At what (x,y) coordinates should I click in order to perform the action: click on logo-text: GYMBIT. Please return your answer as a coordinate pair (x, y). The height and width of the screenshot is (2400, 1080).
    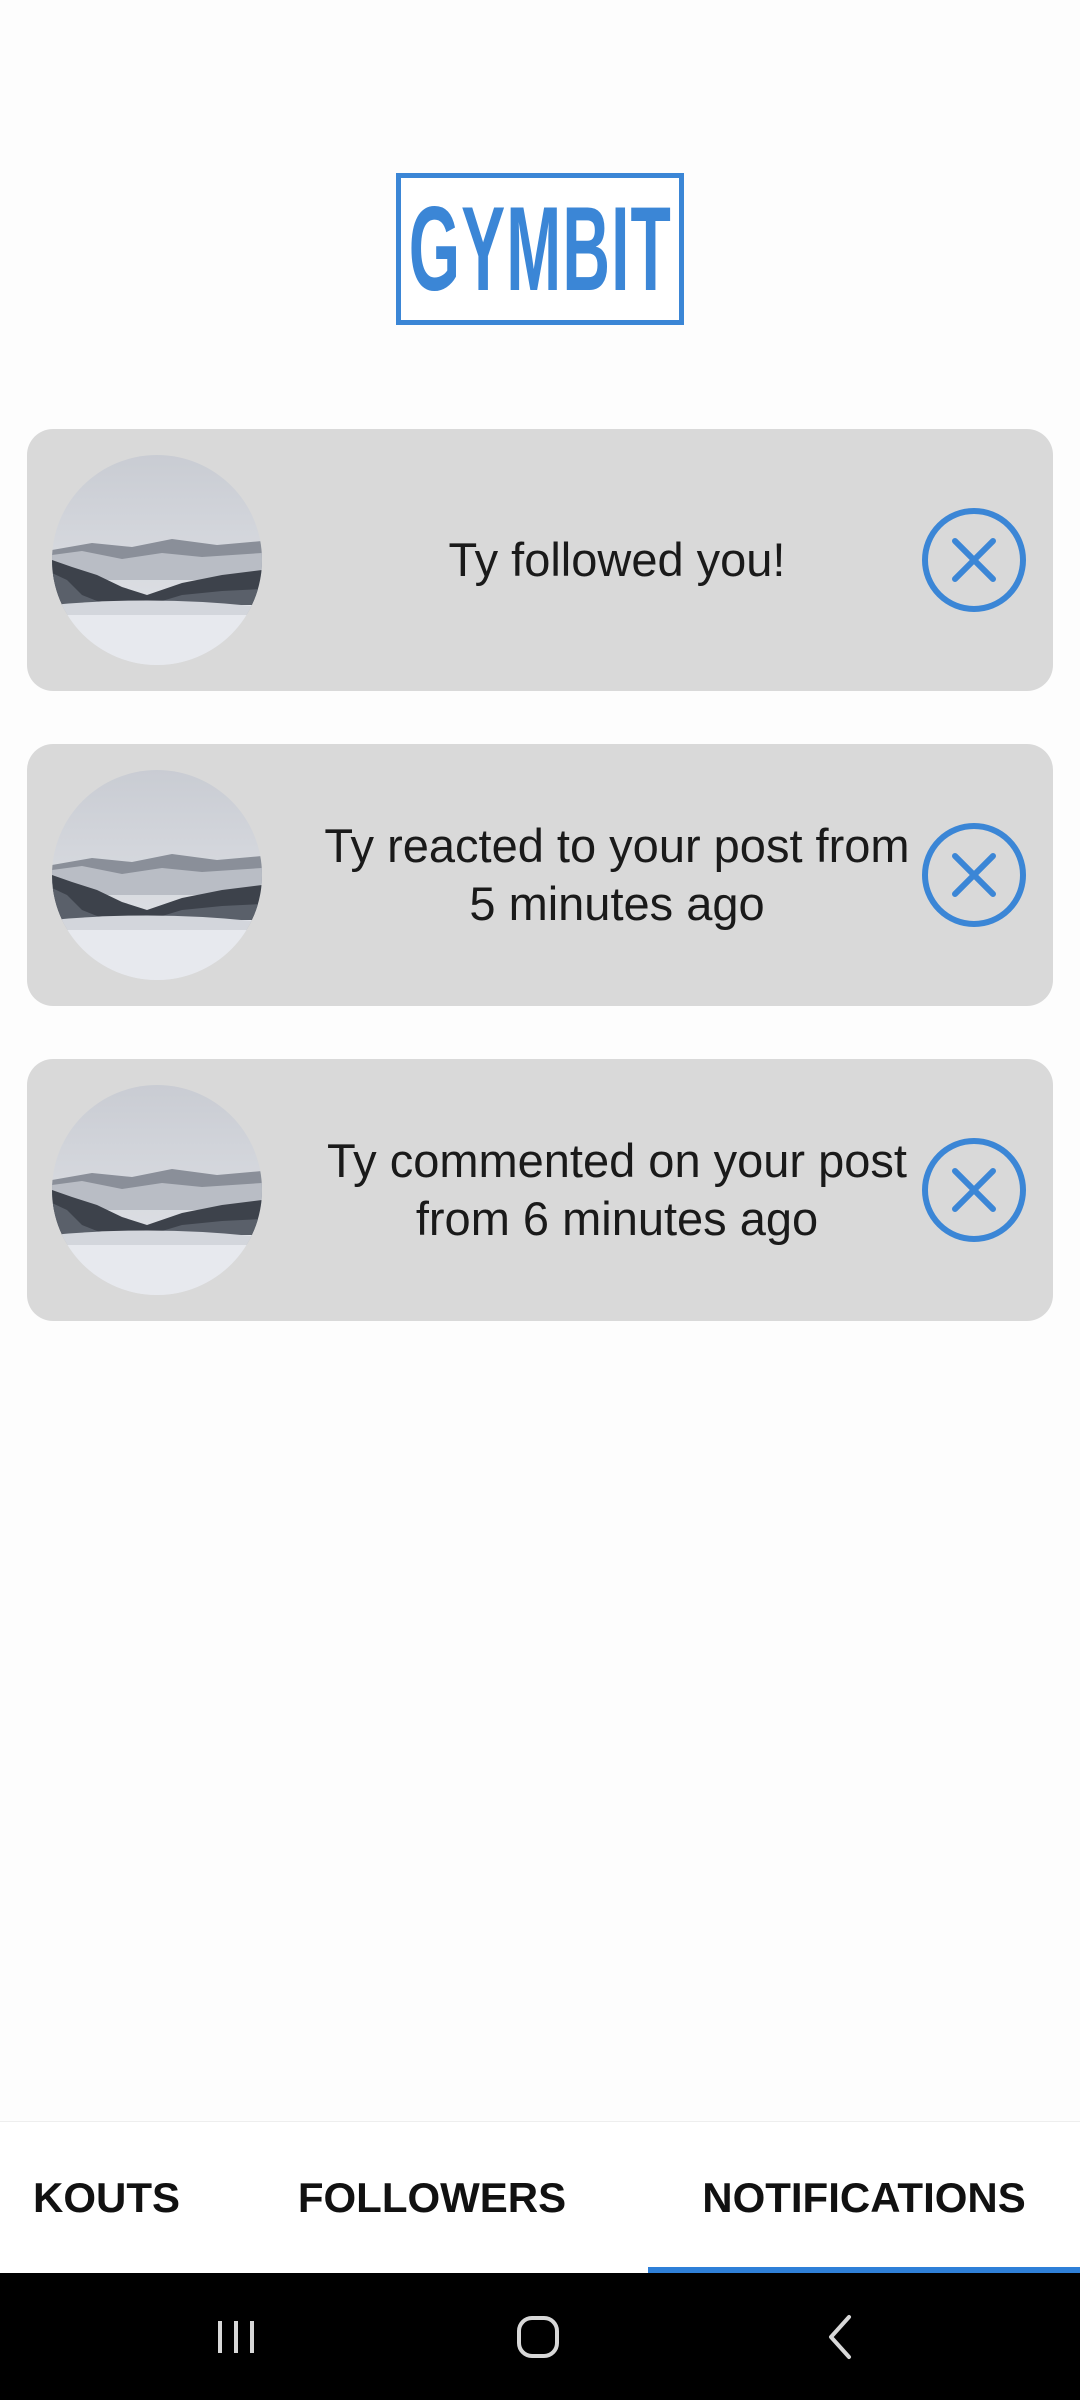
    Looking at the image, I should click on (540, 249).